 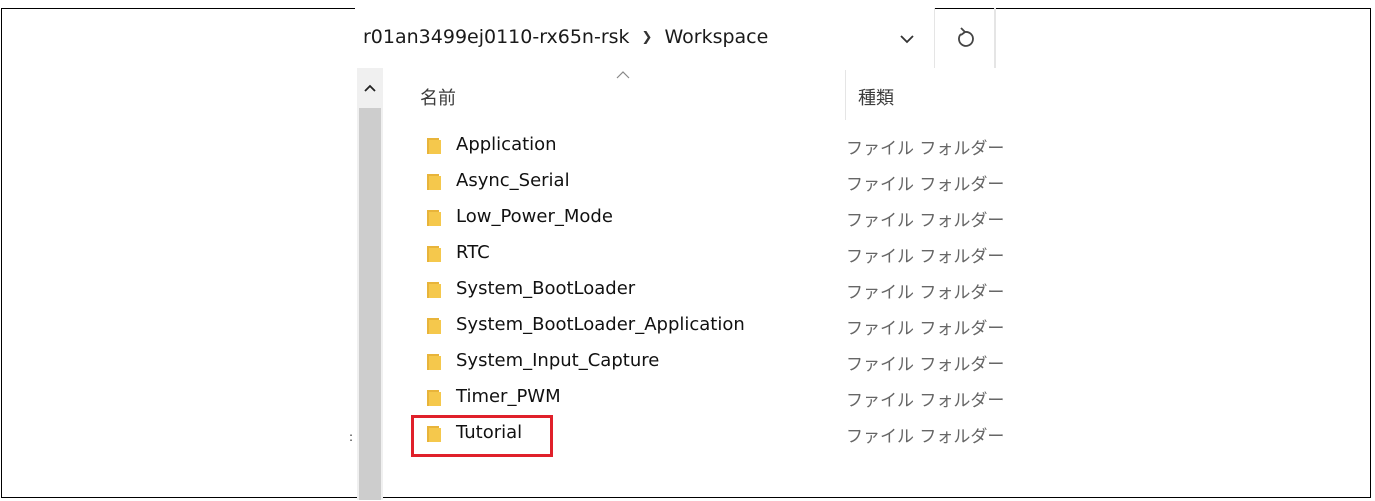 What do you see at coordinates (703, 362) in the screenshot?
I see `file-row: System_Input_Capture ファイル フォルダー` at bounding box center [703, 362].